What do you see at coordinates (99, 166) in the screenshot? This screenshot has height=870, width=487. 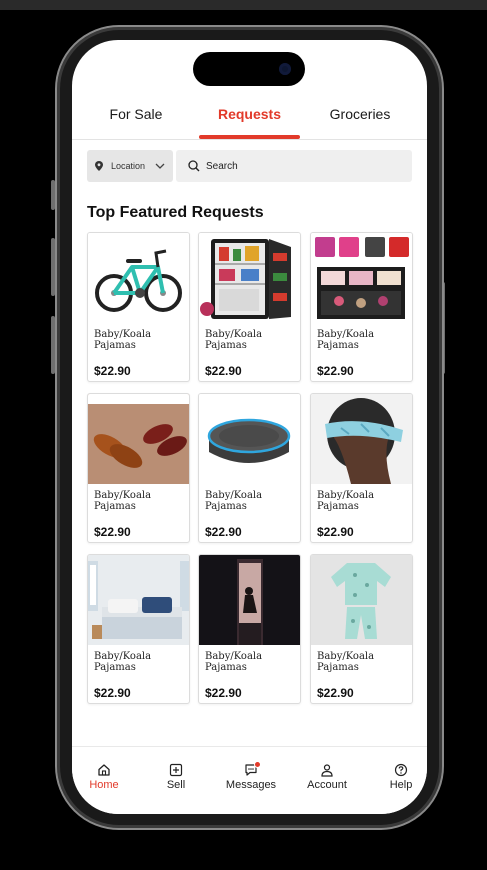 I see `location-pin-icon` at bounding box center [99, 166].